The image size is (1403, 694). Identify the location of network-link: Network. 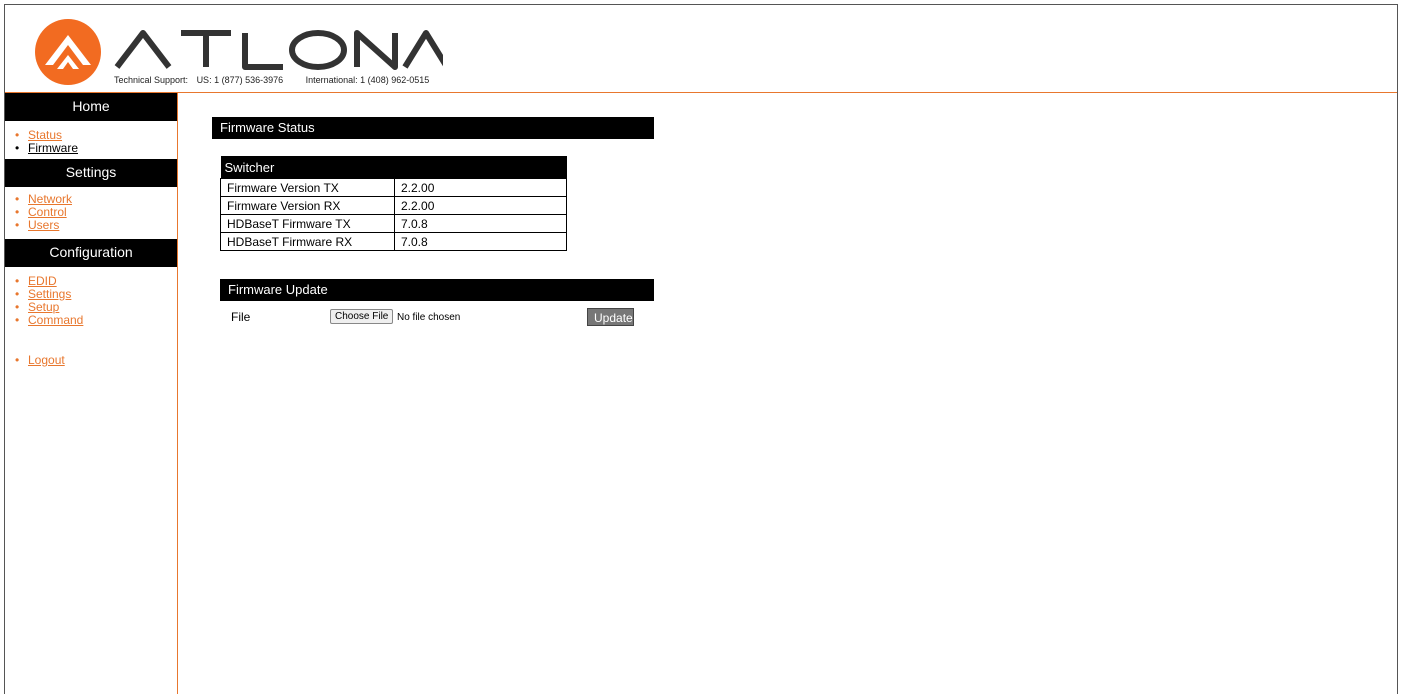
(50, 199).